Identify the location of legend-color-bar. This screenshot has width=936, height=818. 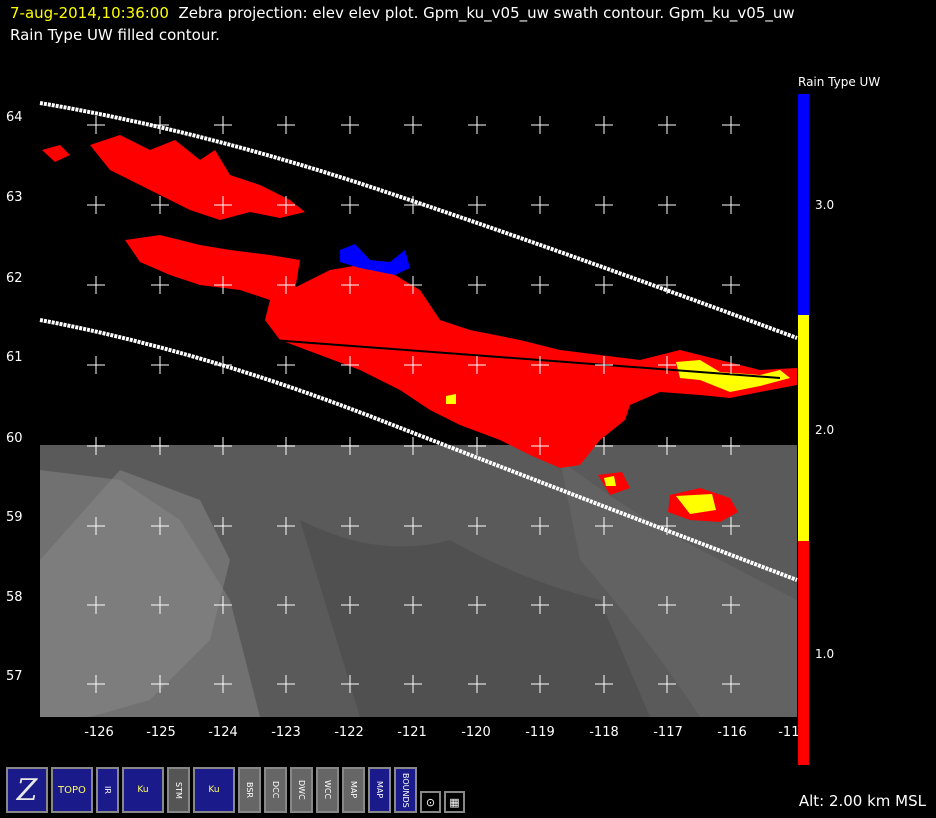
(803, 429).